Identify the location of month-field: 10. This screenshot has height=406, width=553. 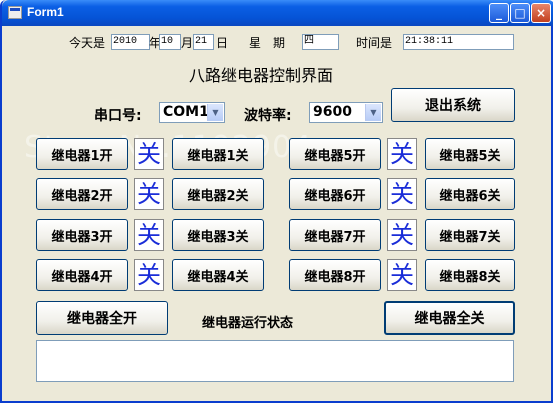
(170, 42).